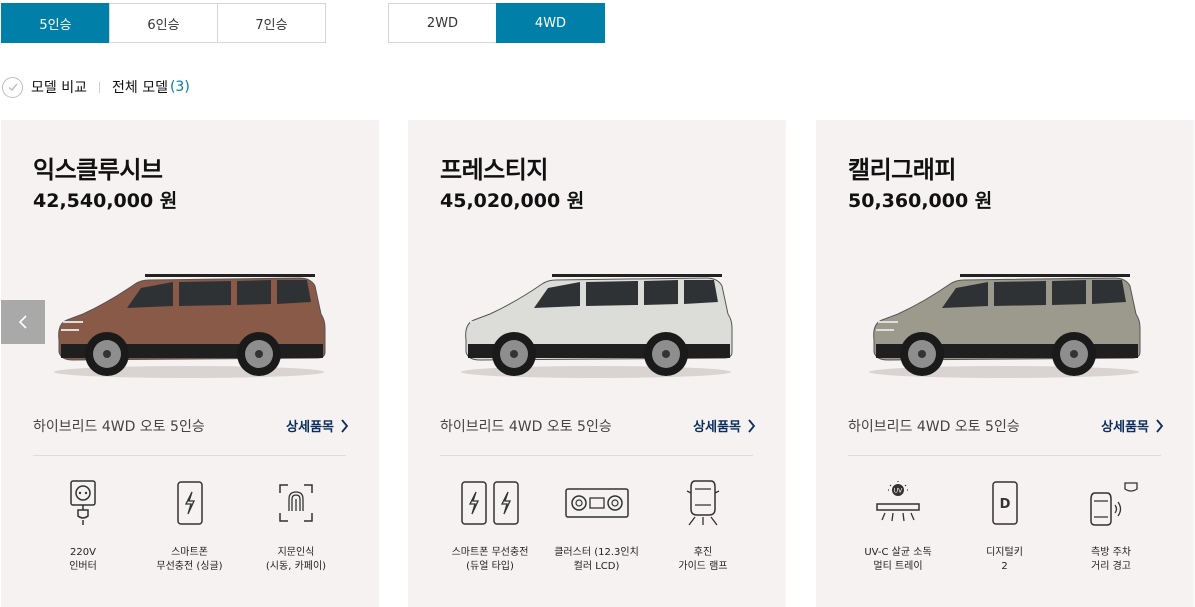  Describe the element at coordinates (898, 491) in the screenshot. I see `svg-text: UV` at that location.